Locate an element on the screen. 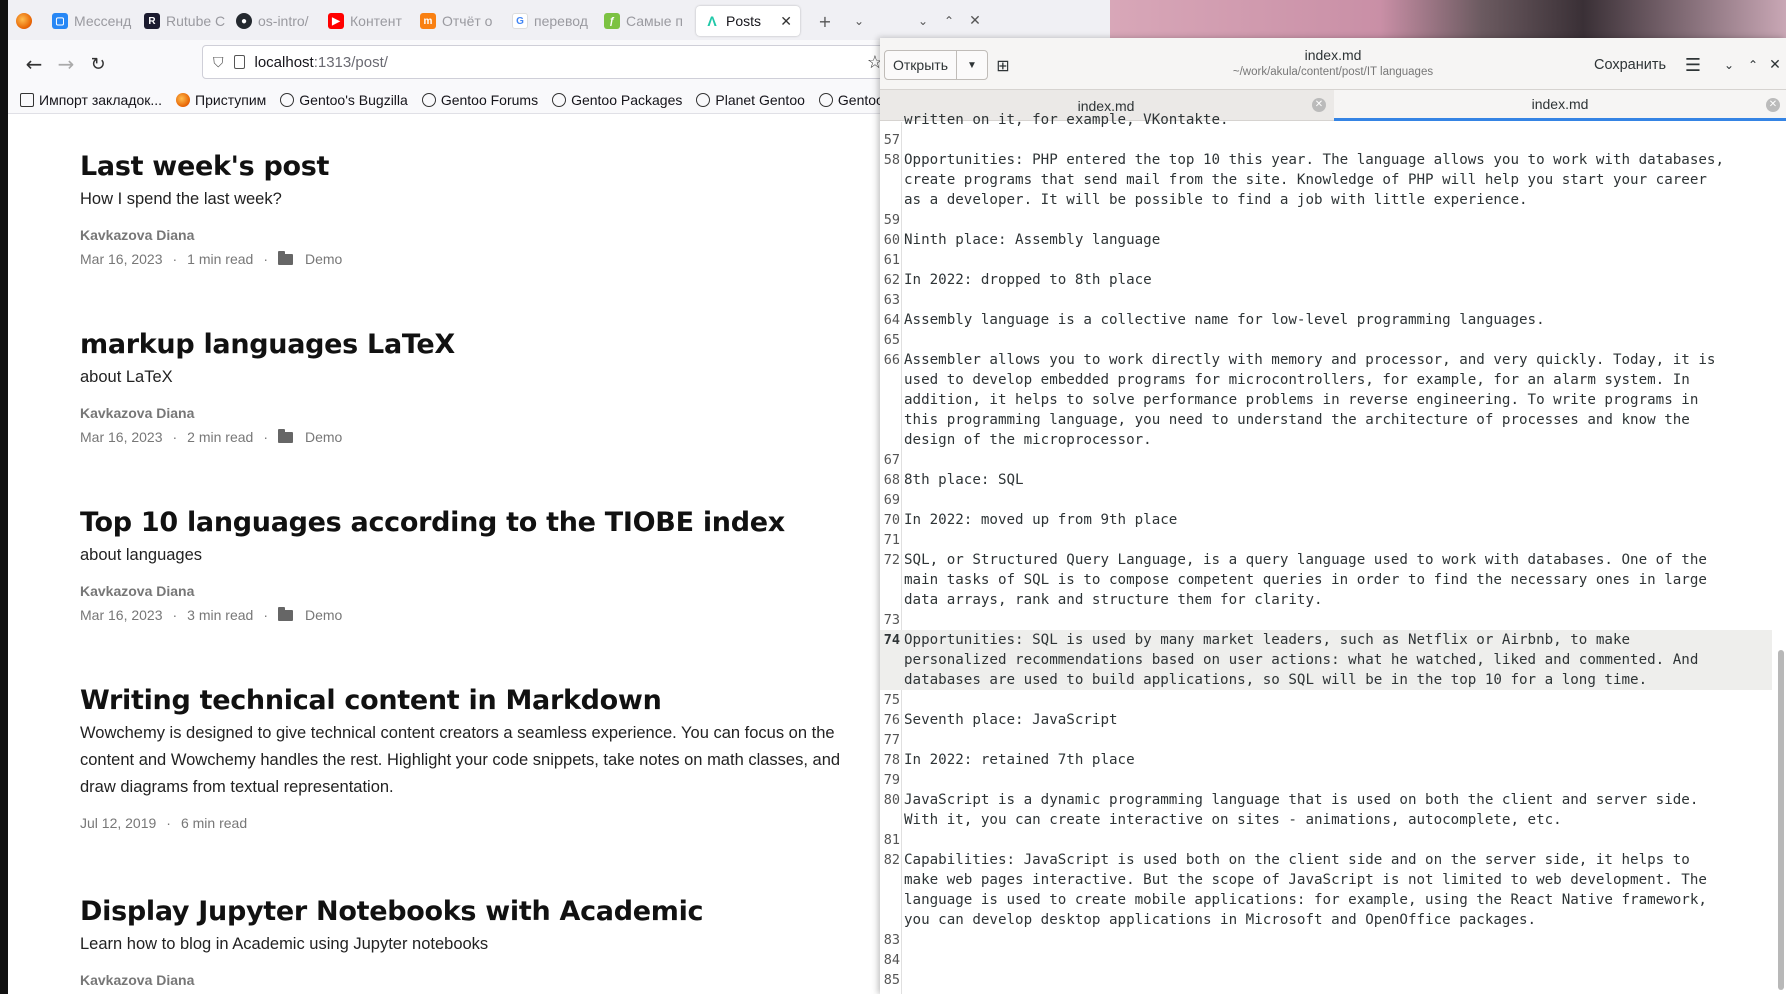  bookmark-get-started: Приступим is located at coordinates (221, 100).